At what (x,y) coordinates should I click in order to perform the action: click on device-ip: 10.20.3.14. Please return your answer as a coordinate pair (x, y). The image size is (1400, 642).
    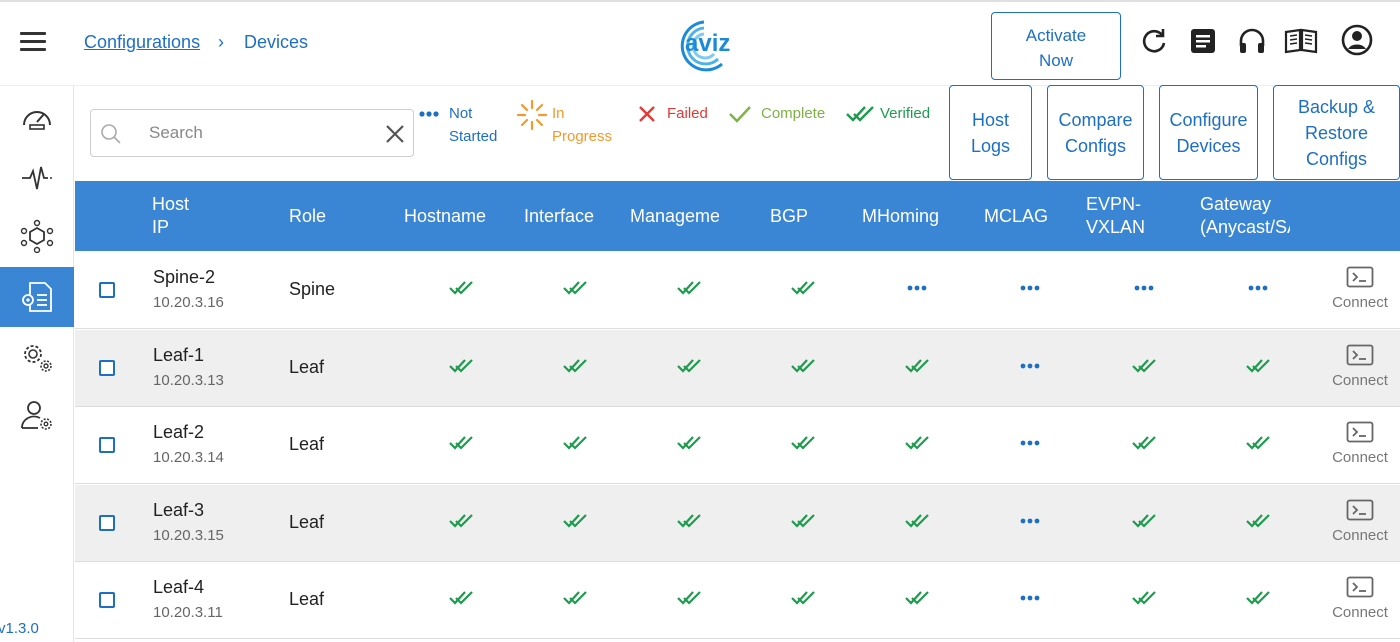
    Looking at the image, I should click on (188, 457).